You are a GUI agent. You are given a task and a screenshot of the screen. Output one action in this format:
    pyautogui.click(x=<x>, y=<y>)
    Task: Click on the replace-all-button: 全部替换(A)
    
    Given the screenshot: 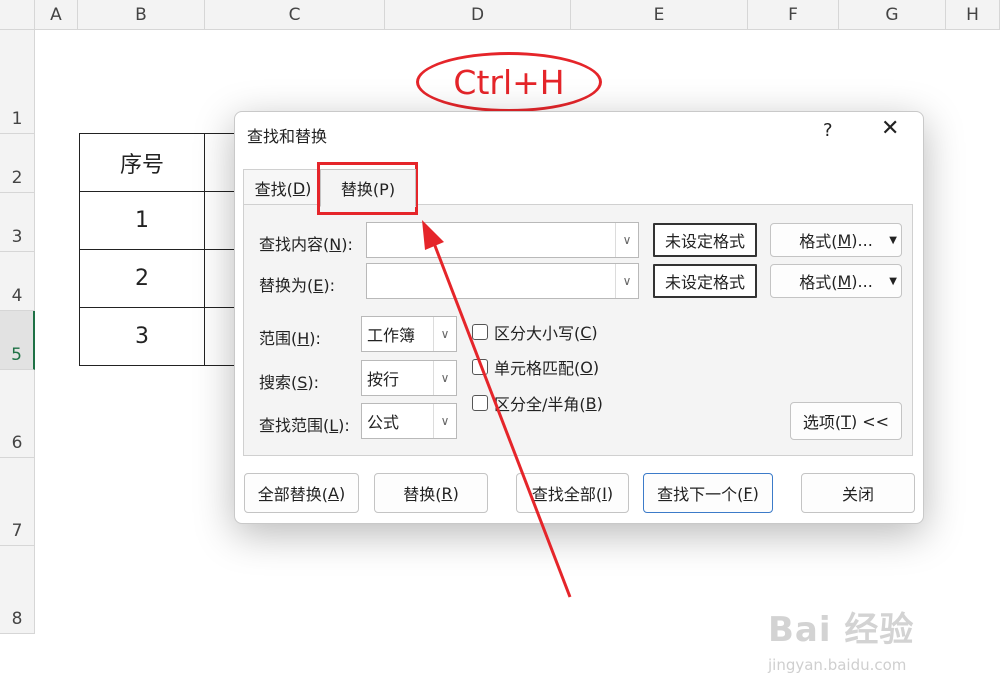 What is the action you would take?
    pyautogui.click(x=301, y=493)
    